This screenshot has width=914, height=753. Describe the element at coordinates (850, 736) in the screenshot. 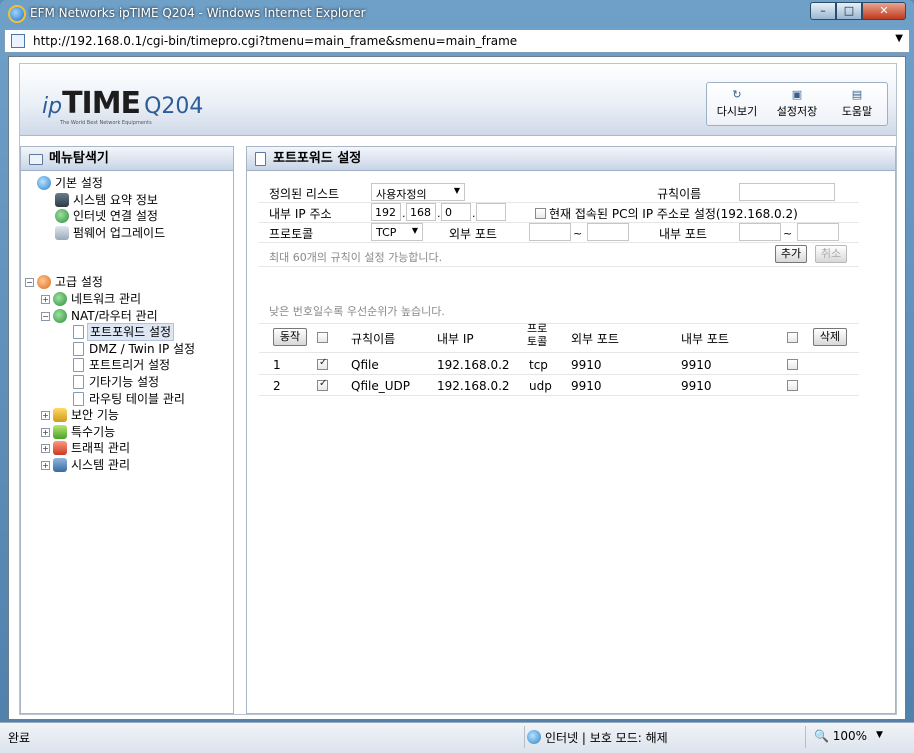

I see `zoom-value: 100%` at that location.